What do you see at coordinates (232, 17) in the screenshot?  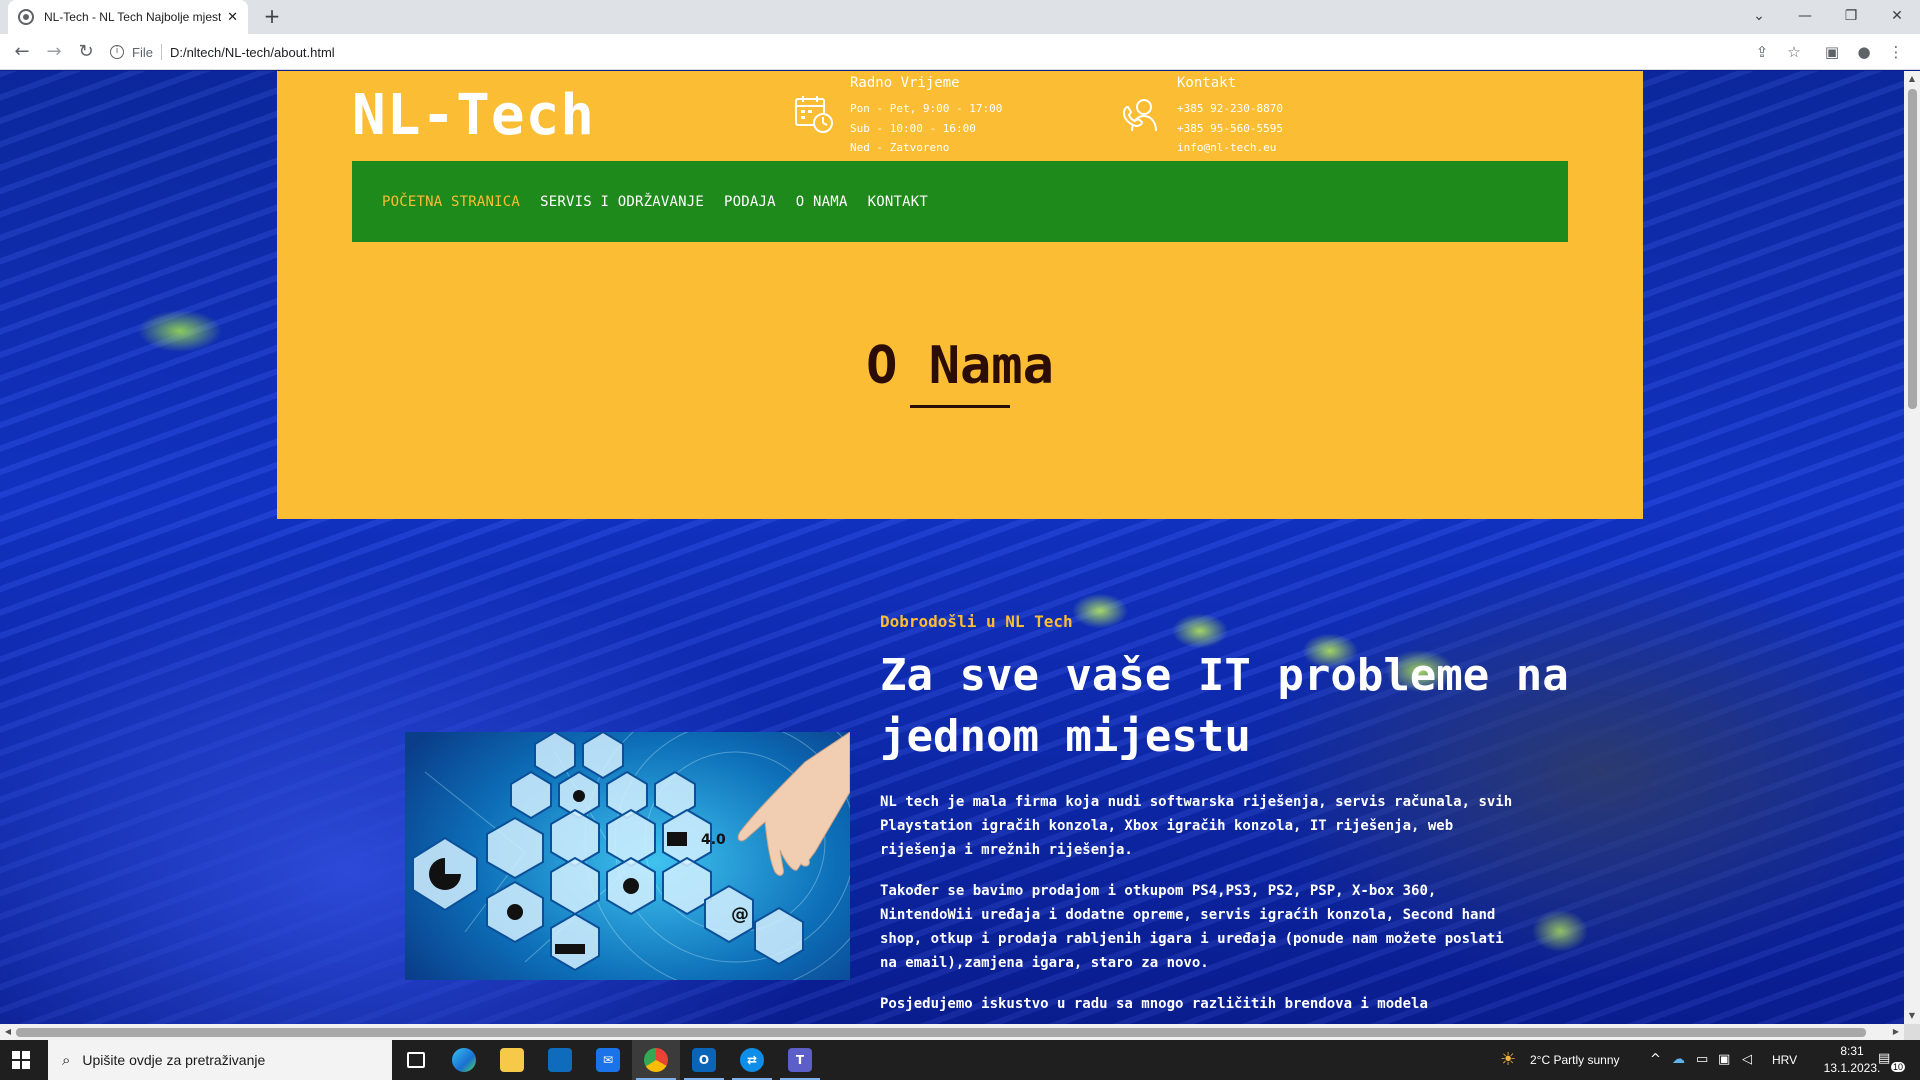 I see `close-tab-icon: ✕` at bounding box center [232, 17].